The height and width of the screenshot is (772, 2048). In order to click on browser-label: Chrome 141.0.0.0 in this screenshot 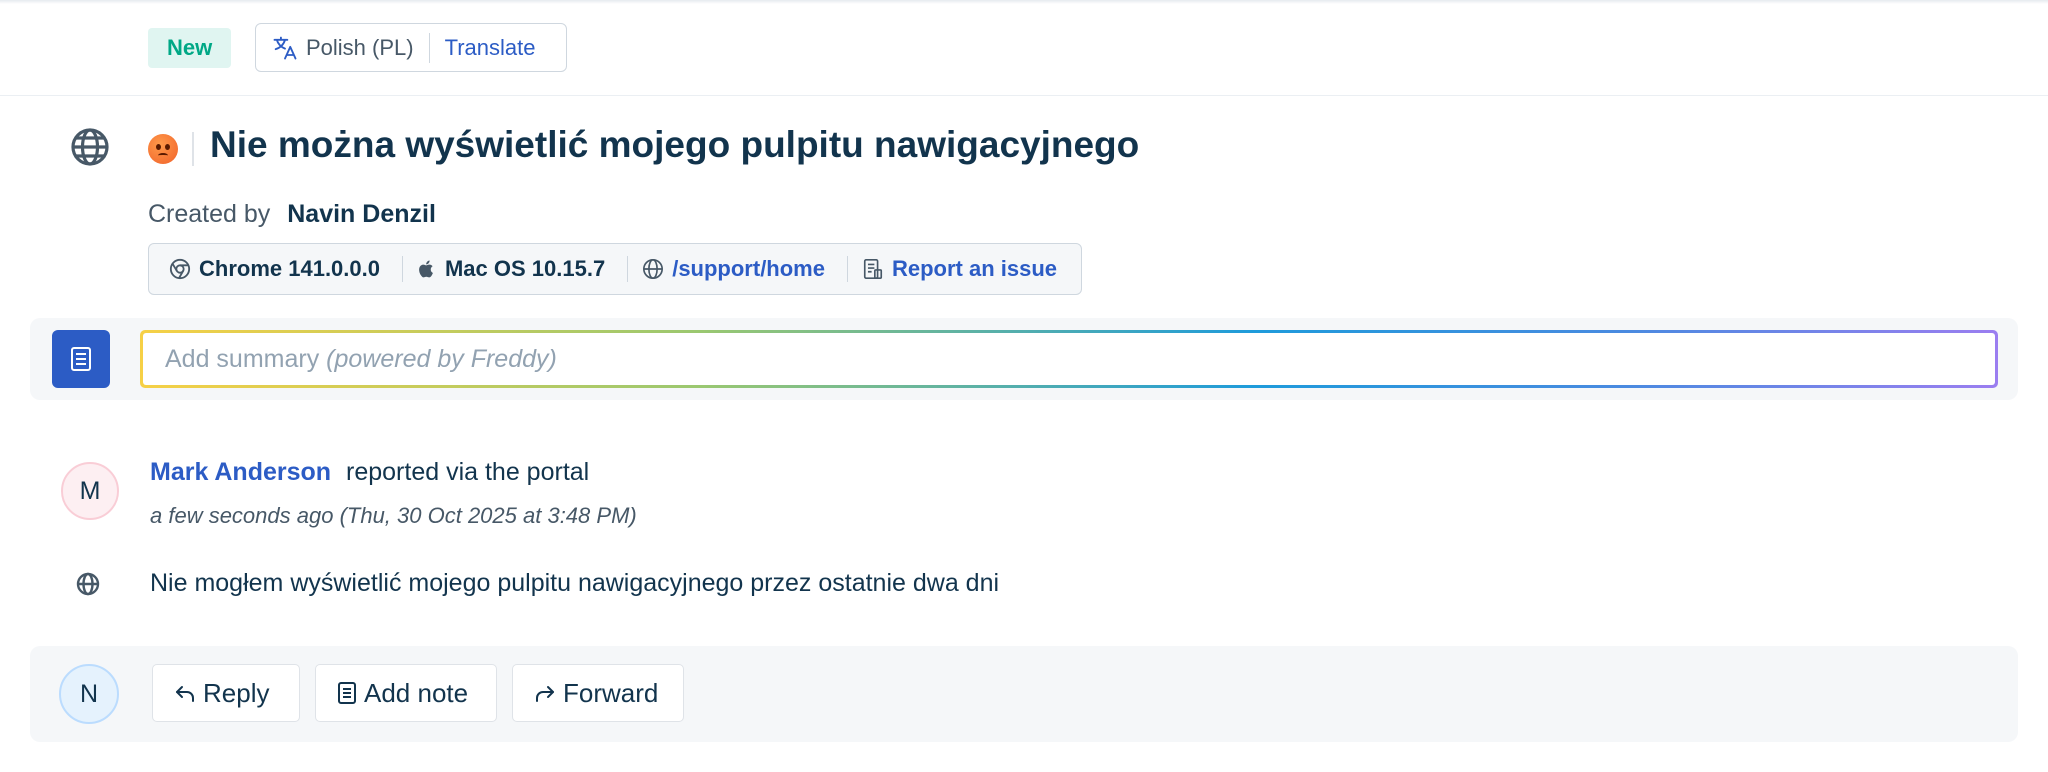, I will do `click(289, 268)`.